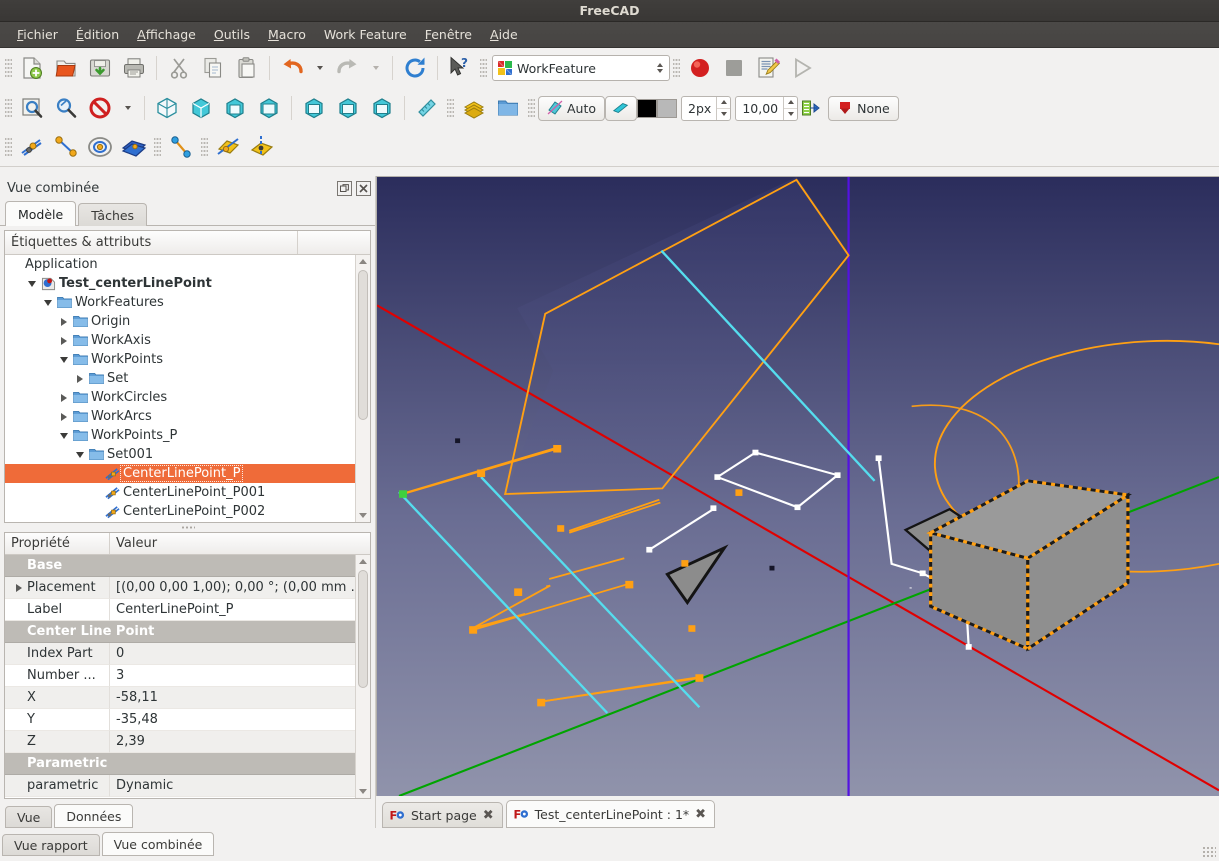 This screenshot has width=1219, height=861. I want to click on property-row: Index Part 0, so click(187, 654).